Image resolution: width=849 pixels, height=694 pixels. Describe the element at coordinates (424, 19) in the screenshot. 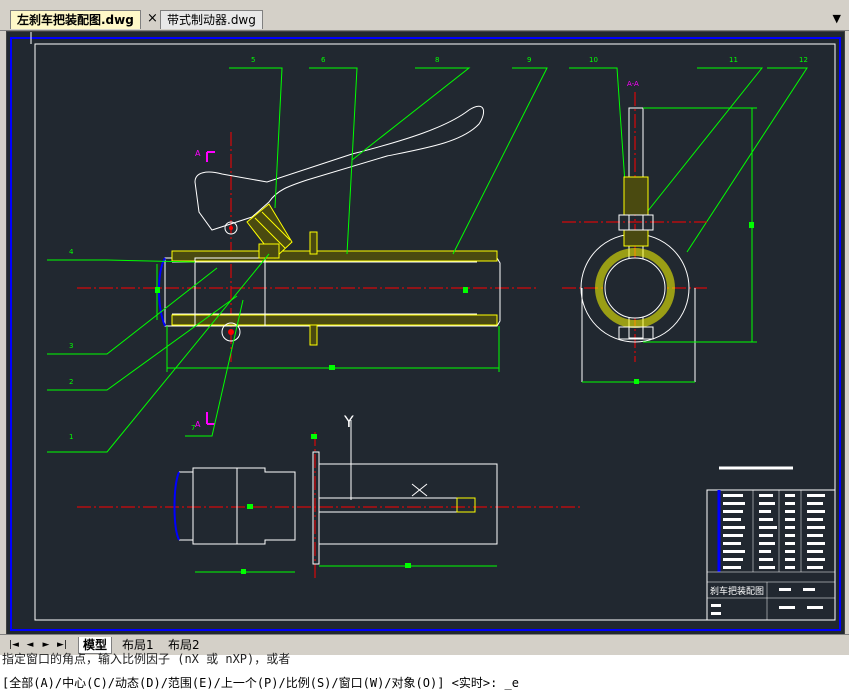

I see `document-tab-bar: 左刹车把装配图.dwg × 带式制动器.dwg ▼` at that location.